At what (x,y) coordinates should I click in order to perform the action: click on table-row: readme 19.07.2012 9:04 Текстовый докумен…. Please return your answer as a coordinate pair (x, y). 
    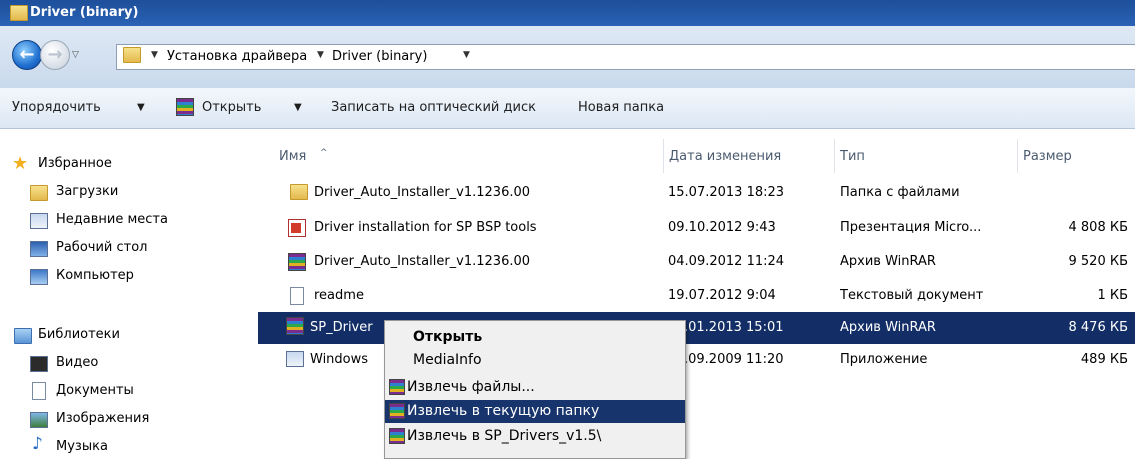
    Looking at the image, I should click on (696, 296).